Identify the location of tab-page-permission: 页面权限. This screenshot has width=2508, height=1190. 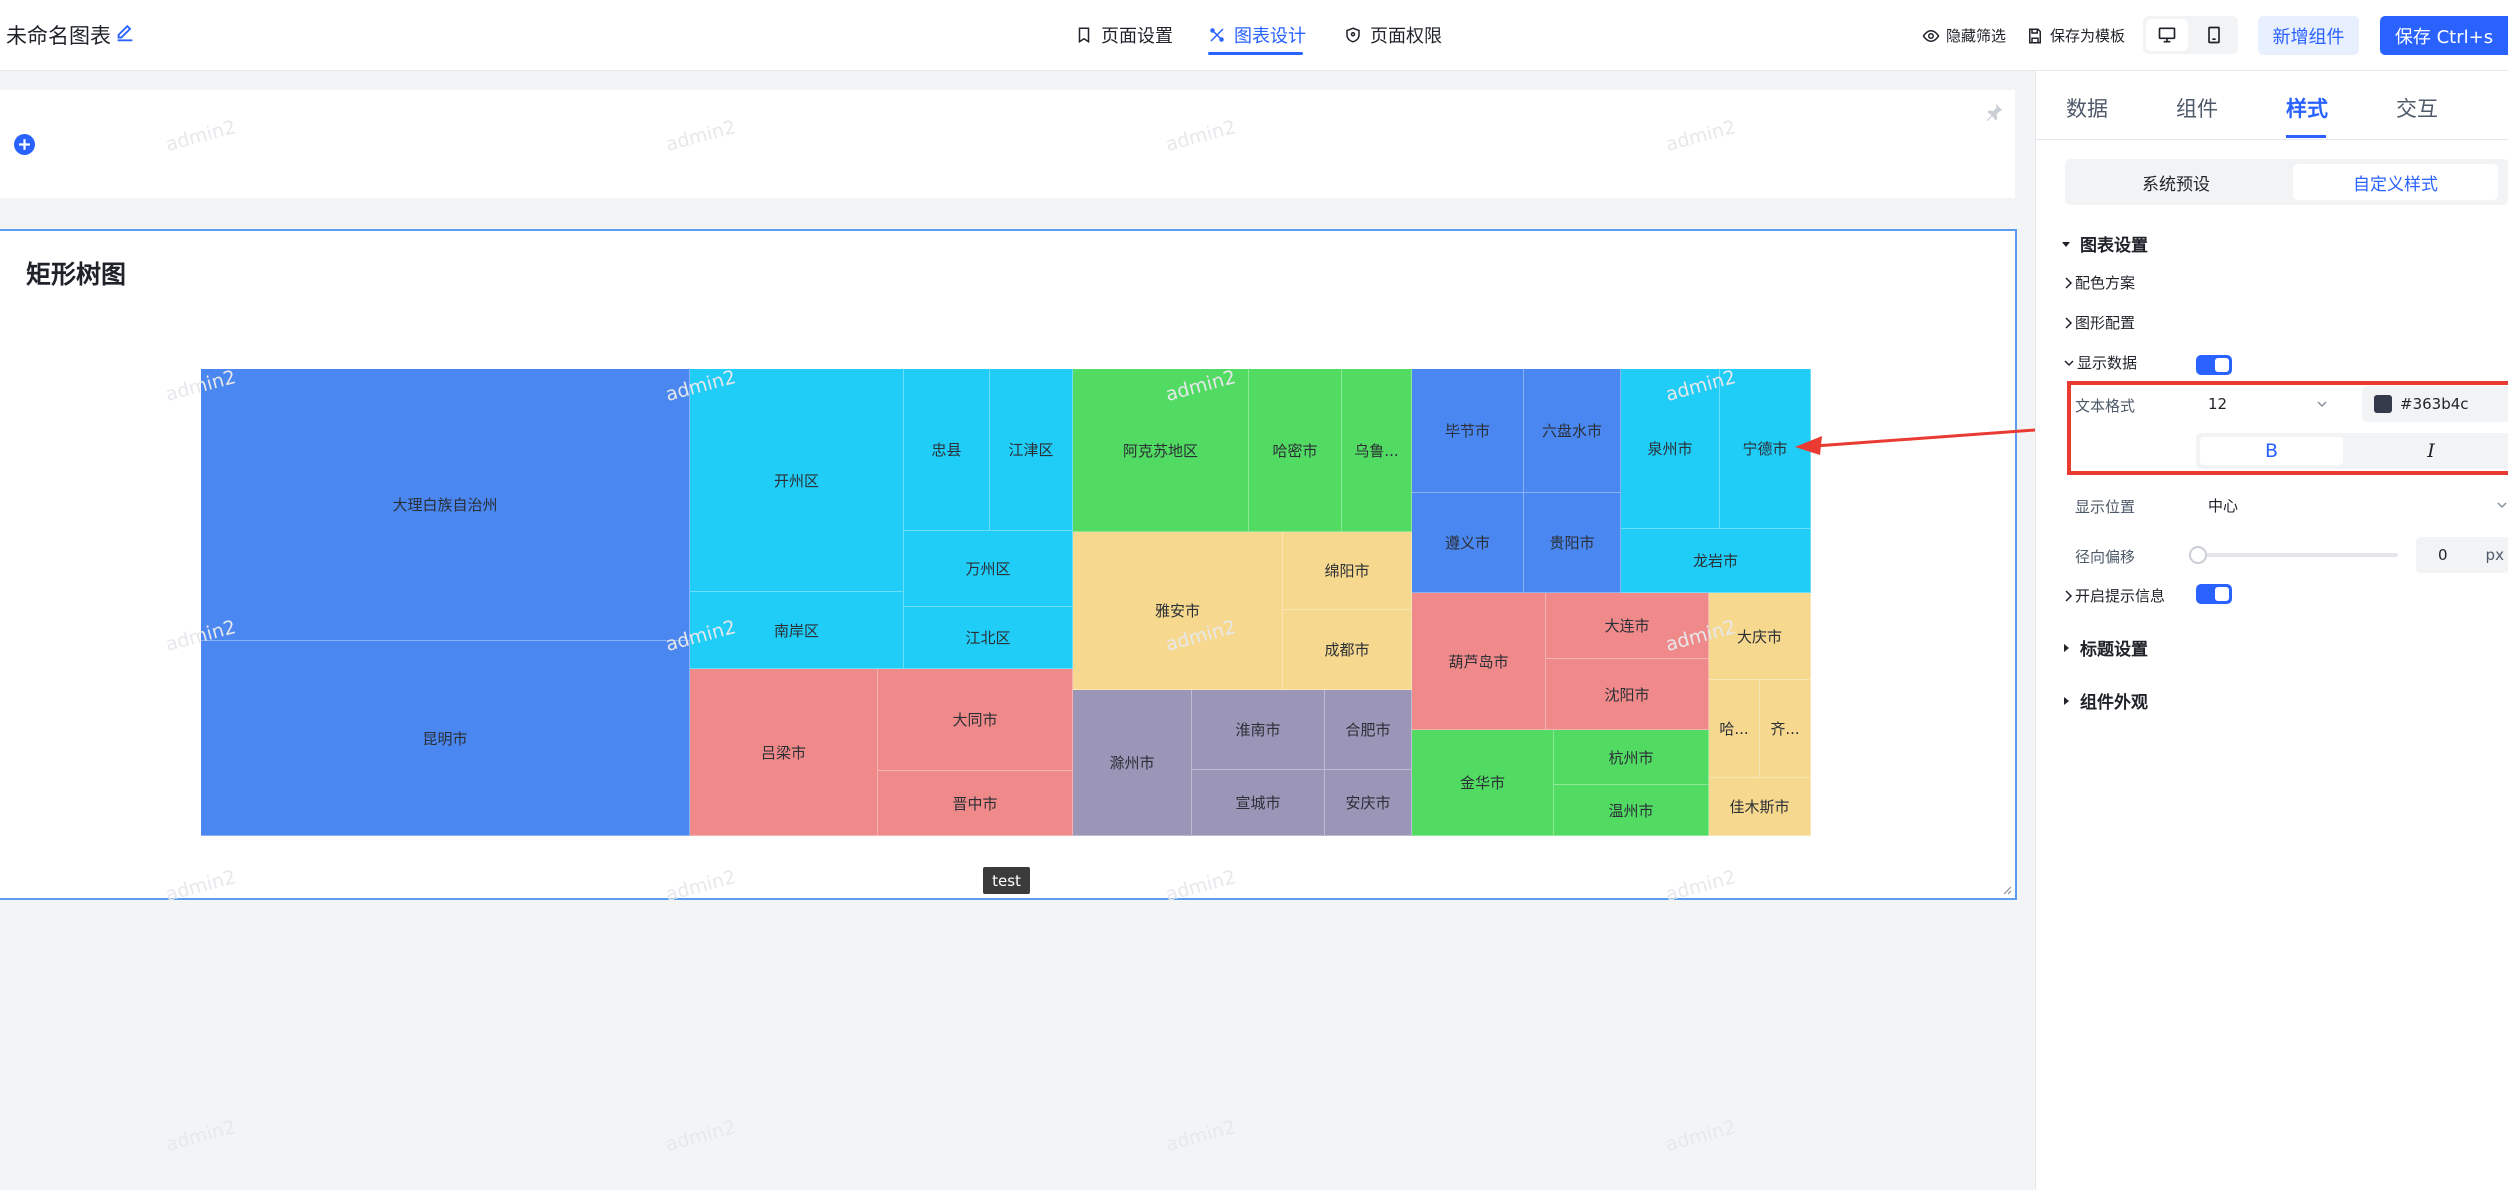
(1393, 35).